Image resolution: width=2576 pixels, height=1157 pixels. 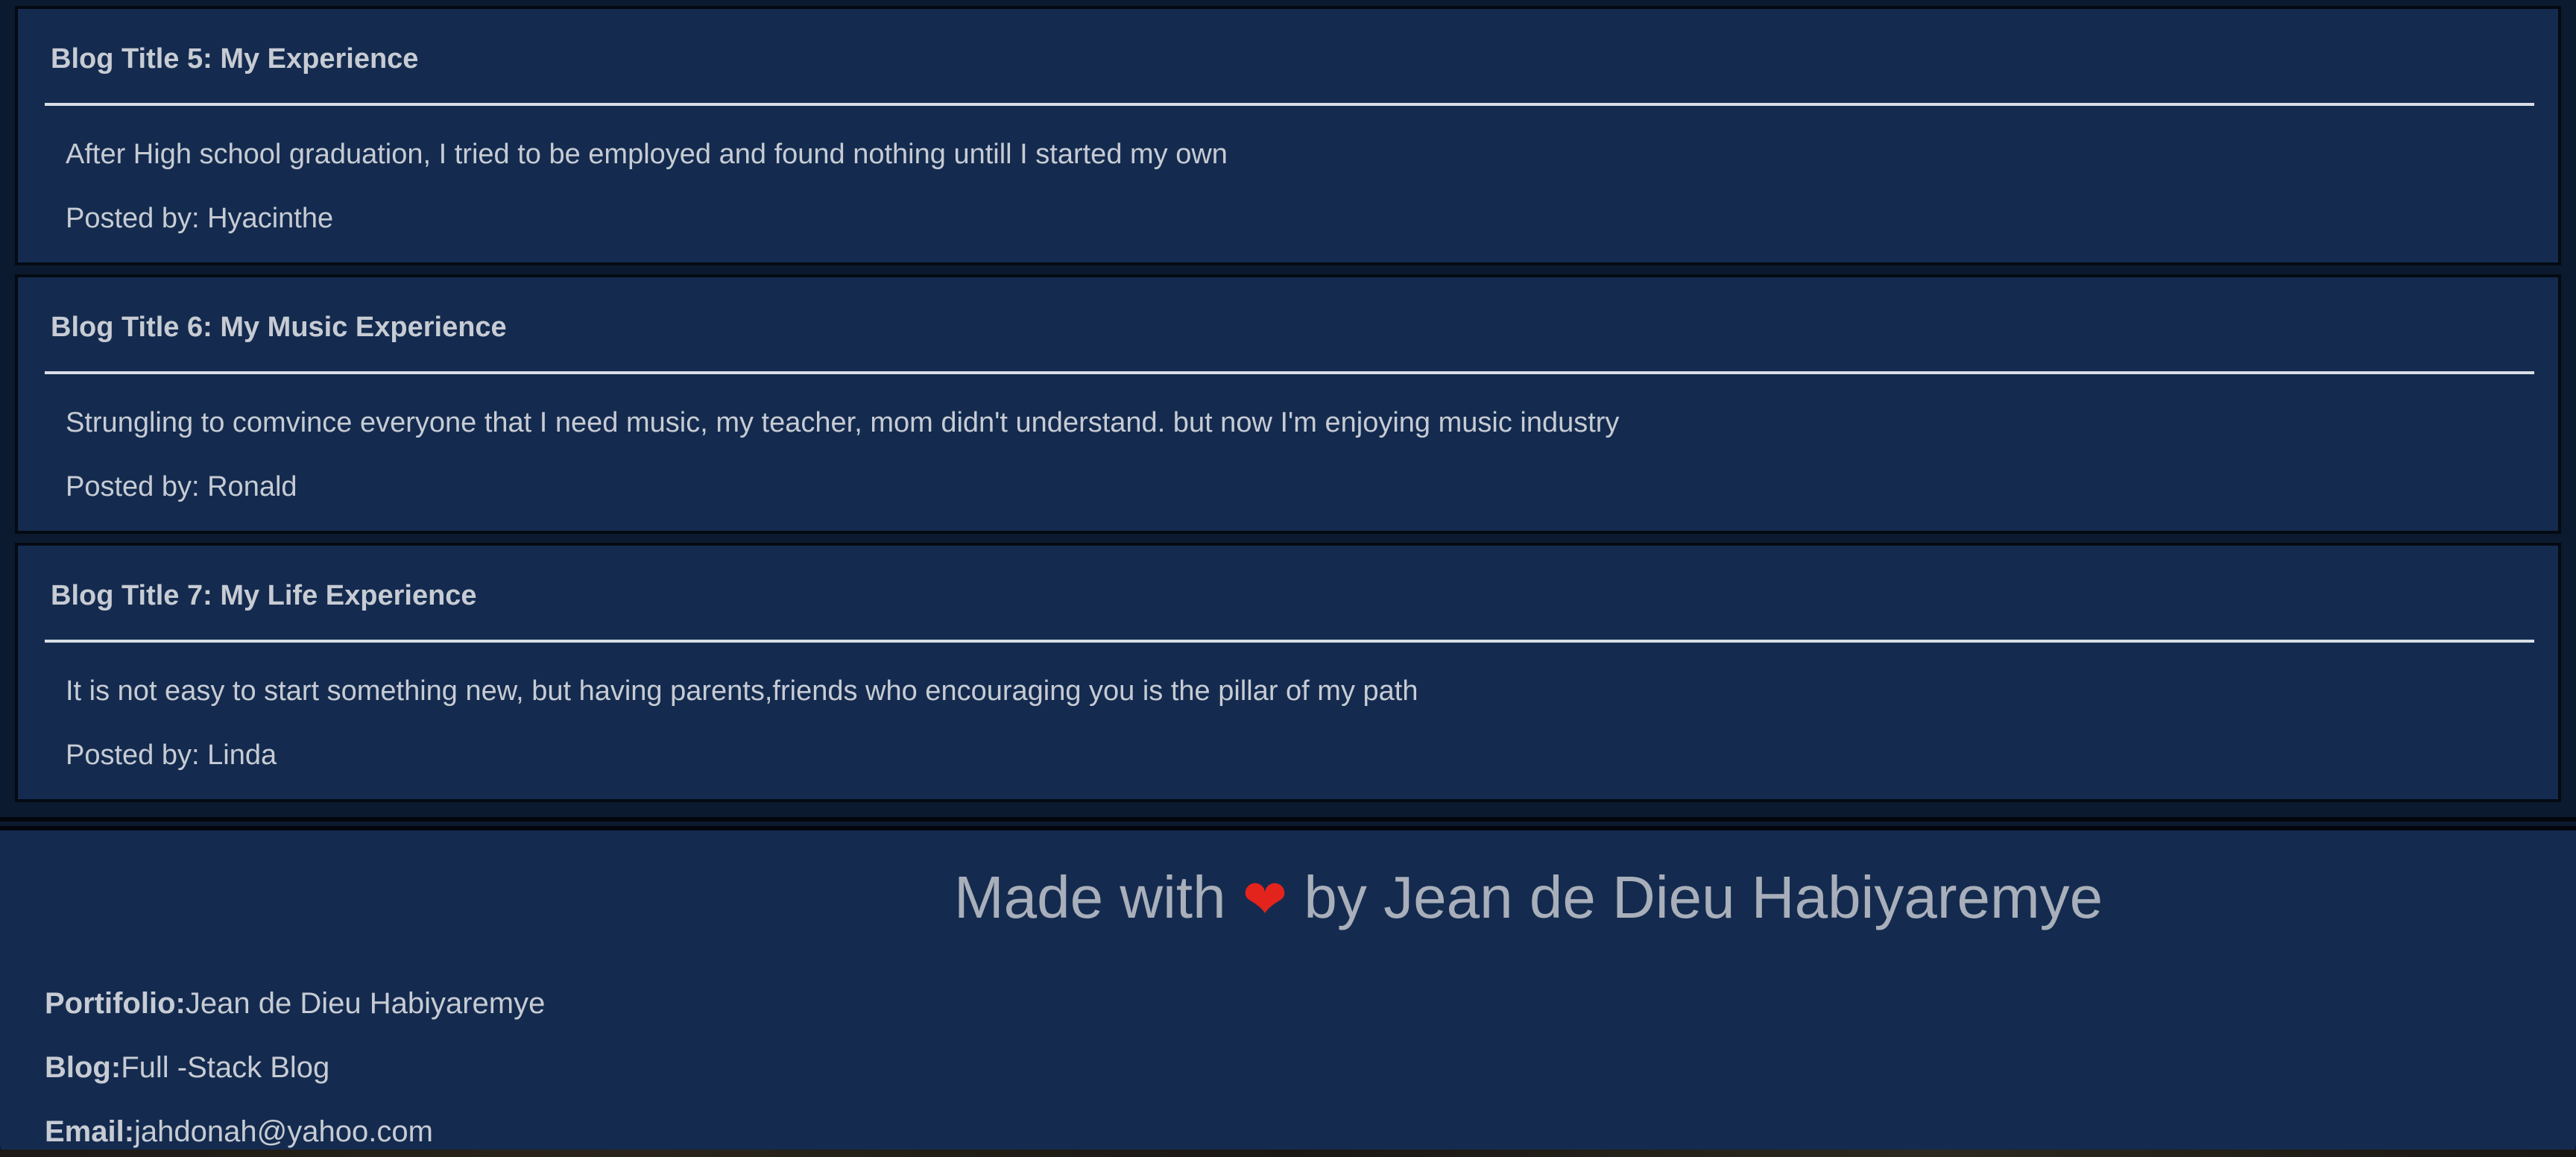 I want to click on post-author: Posted by: Hyacinthe, so click(x=200, y=218).